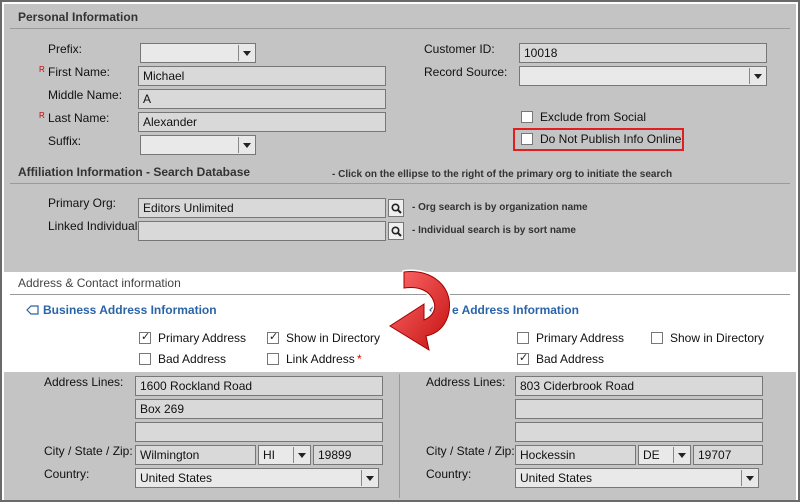 The height and width of the screenshot is (502, 800). I want to click on home-bad-address-checkbox, so click(523, 358).